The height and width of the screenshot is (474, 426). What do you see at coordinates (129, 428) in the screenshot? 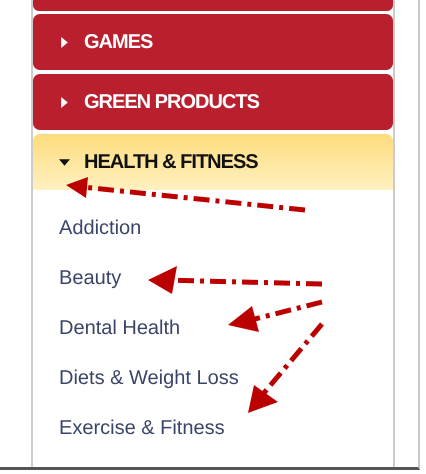
I see `subcategory-link: Exercise & Fitness` at bounding box center [129, 428].